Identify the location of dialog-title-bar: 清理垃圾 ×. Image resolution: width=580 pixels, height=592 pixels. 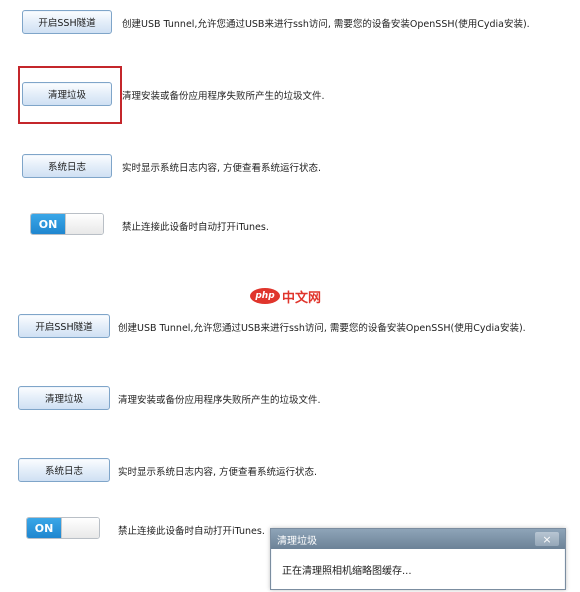
(418, 539).